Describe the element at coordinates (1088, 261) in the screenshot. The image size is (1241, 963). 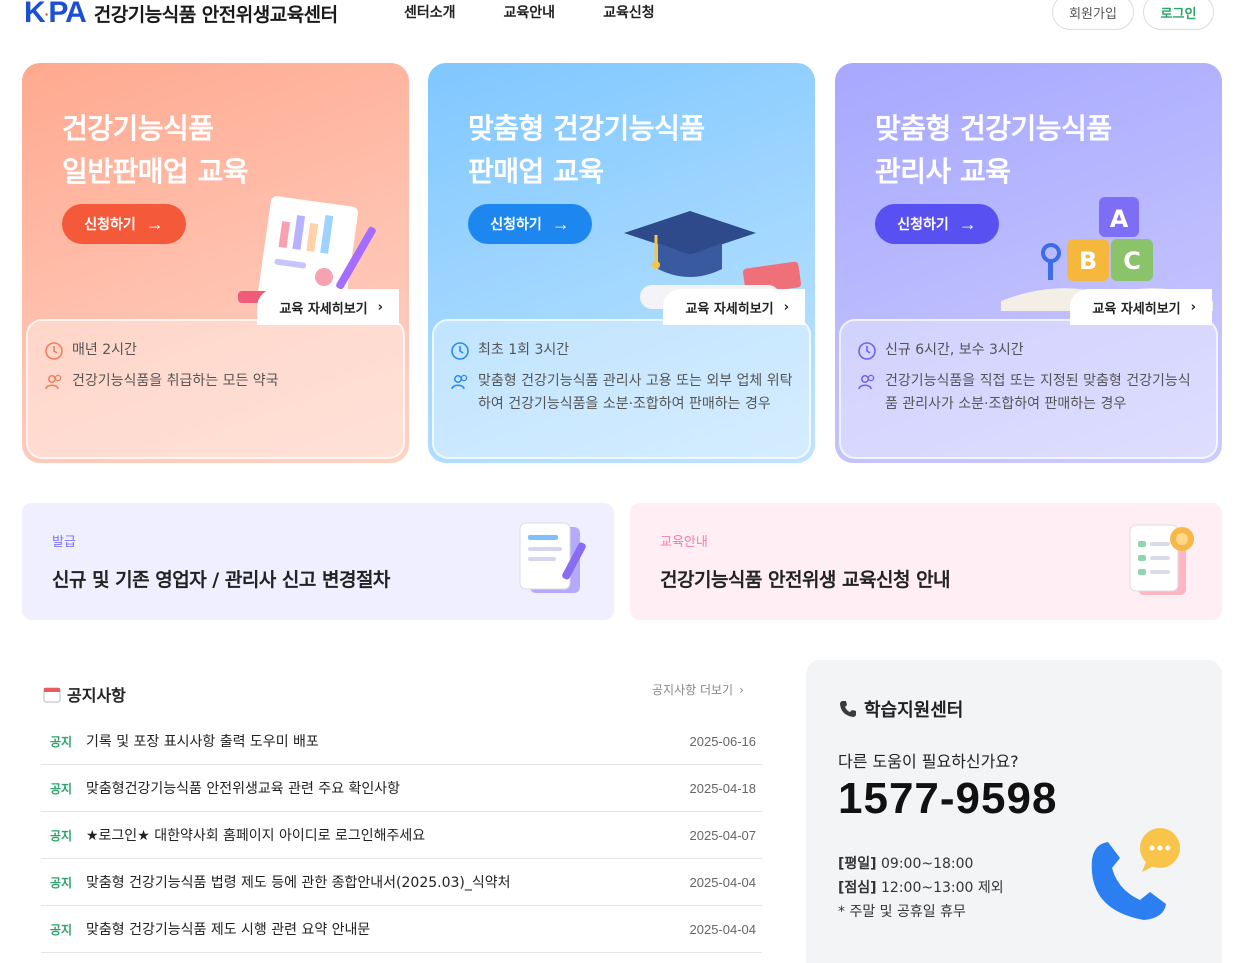
I see `svg-text: B` at that location.